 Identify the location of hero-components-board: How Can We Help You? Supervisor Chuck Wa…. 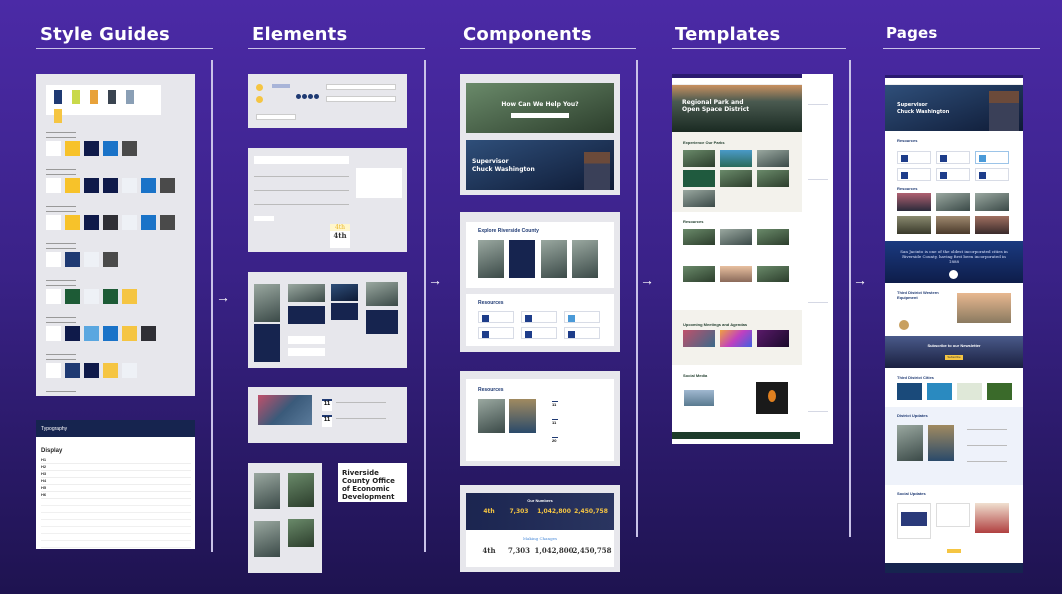
(540, 134).